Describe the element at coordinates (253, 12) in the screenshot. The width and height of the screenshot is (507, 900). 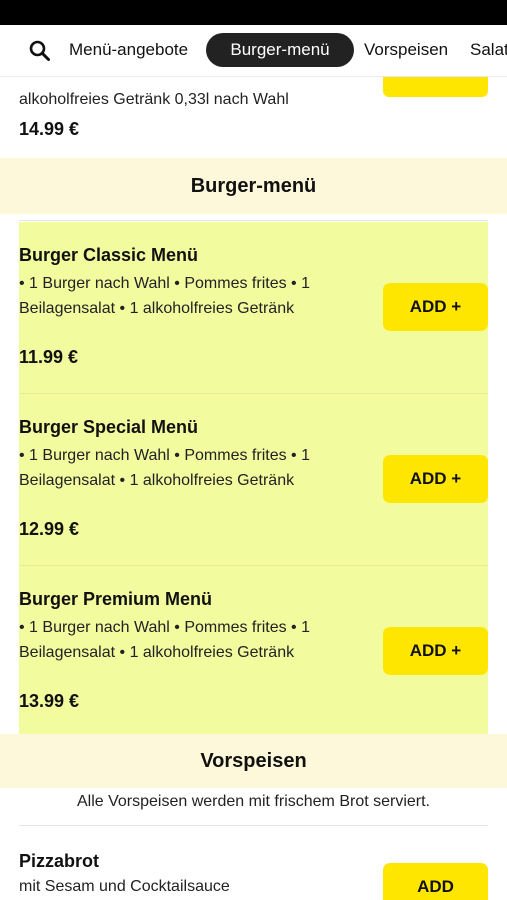
I see `status-bar` at that location.